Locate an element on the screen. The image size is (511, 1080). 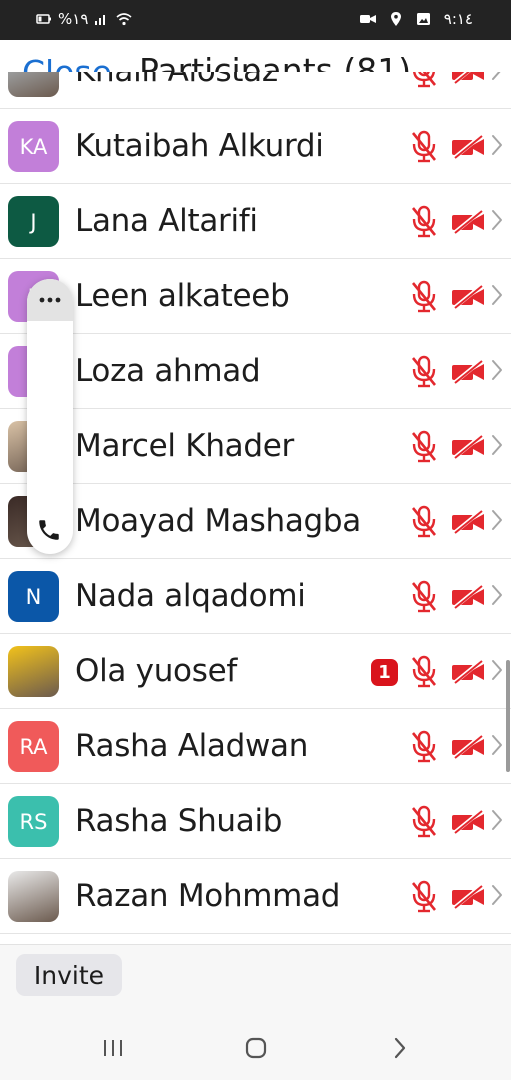
participant-row: KA Kutaibah Alkurdi is located at coordinates (255, 146).